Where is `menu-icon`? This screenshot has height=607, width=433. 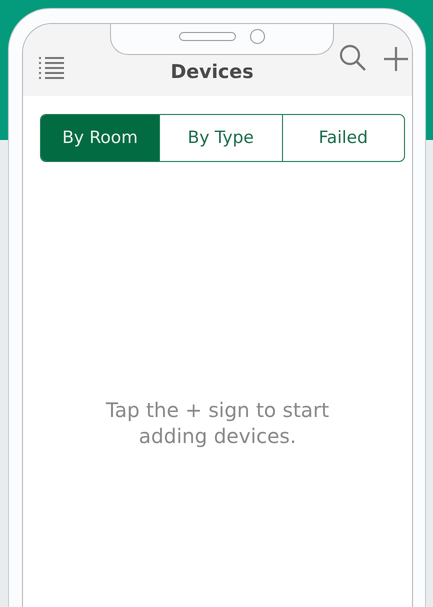 menu-icon is located at coordinates (52, 68).